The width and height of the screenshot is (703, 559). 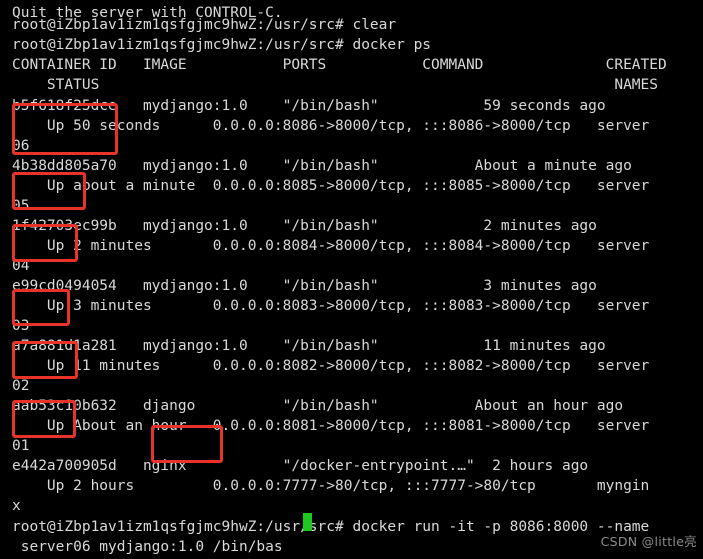 I want to click on terminal-cursor, so click(x=307, y=522).